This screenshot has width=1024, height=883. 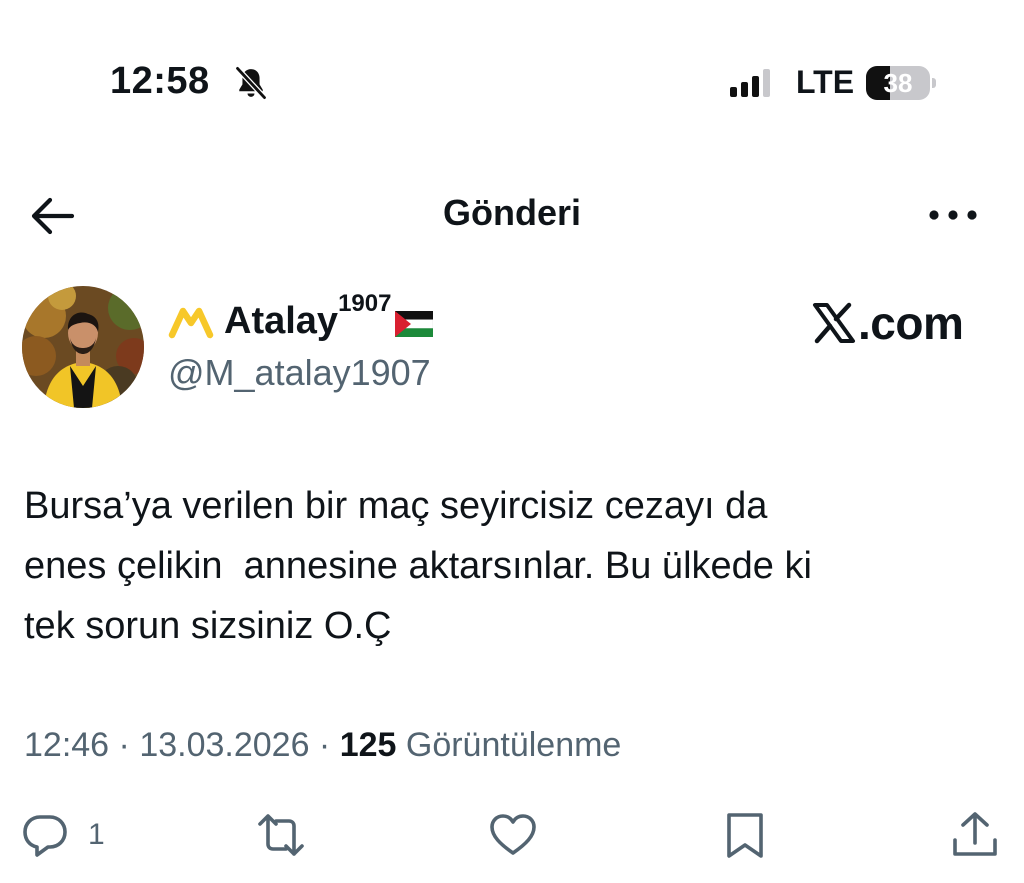 I want to click on author-display-name: Atalay1907, so click(x=307, y=317).